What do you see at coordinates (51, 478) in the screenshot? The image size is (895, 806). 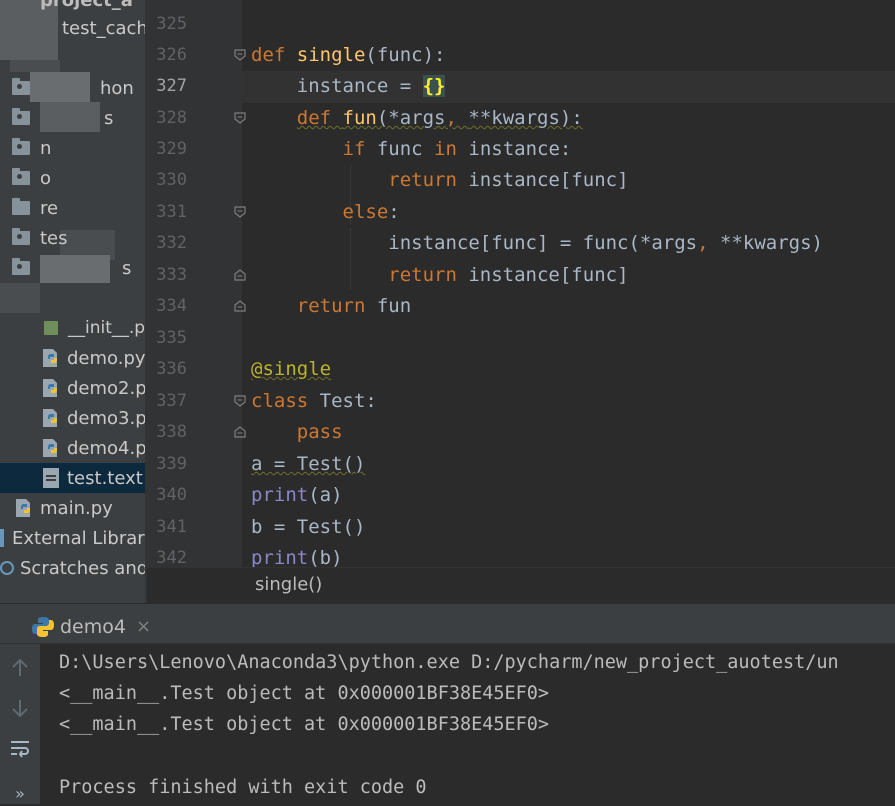 I see `text-file-icon` at bounding box center [51, 478].